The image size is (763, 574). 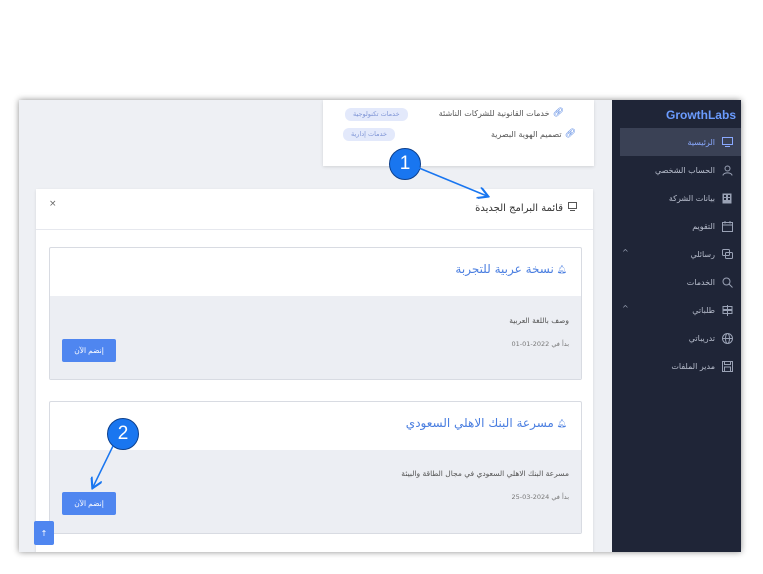 What do you see at coordinates (727, 226) in the screenshot?
I see `calendar-icon` at bounding box center [727, 226].